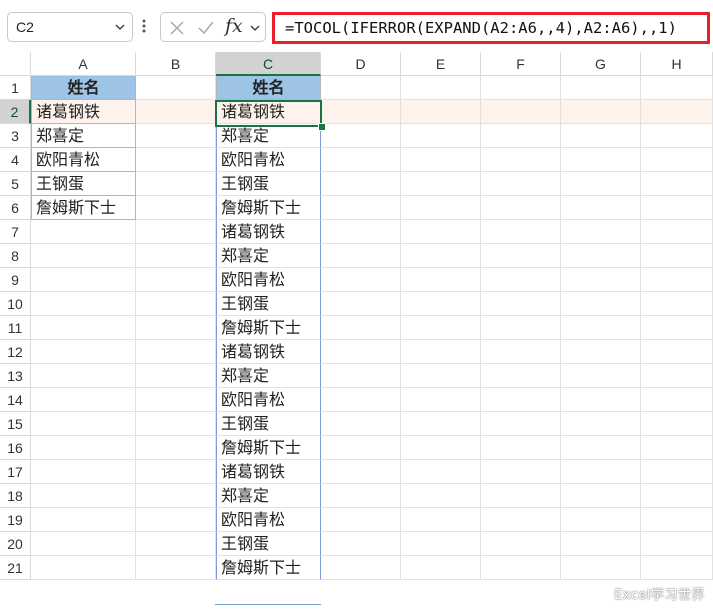 This screenshot has width=713, height=611. Describe the element at coordinates (441, 400) in the screenshot. I see `cell-e14` at that location.